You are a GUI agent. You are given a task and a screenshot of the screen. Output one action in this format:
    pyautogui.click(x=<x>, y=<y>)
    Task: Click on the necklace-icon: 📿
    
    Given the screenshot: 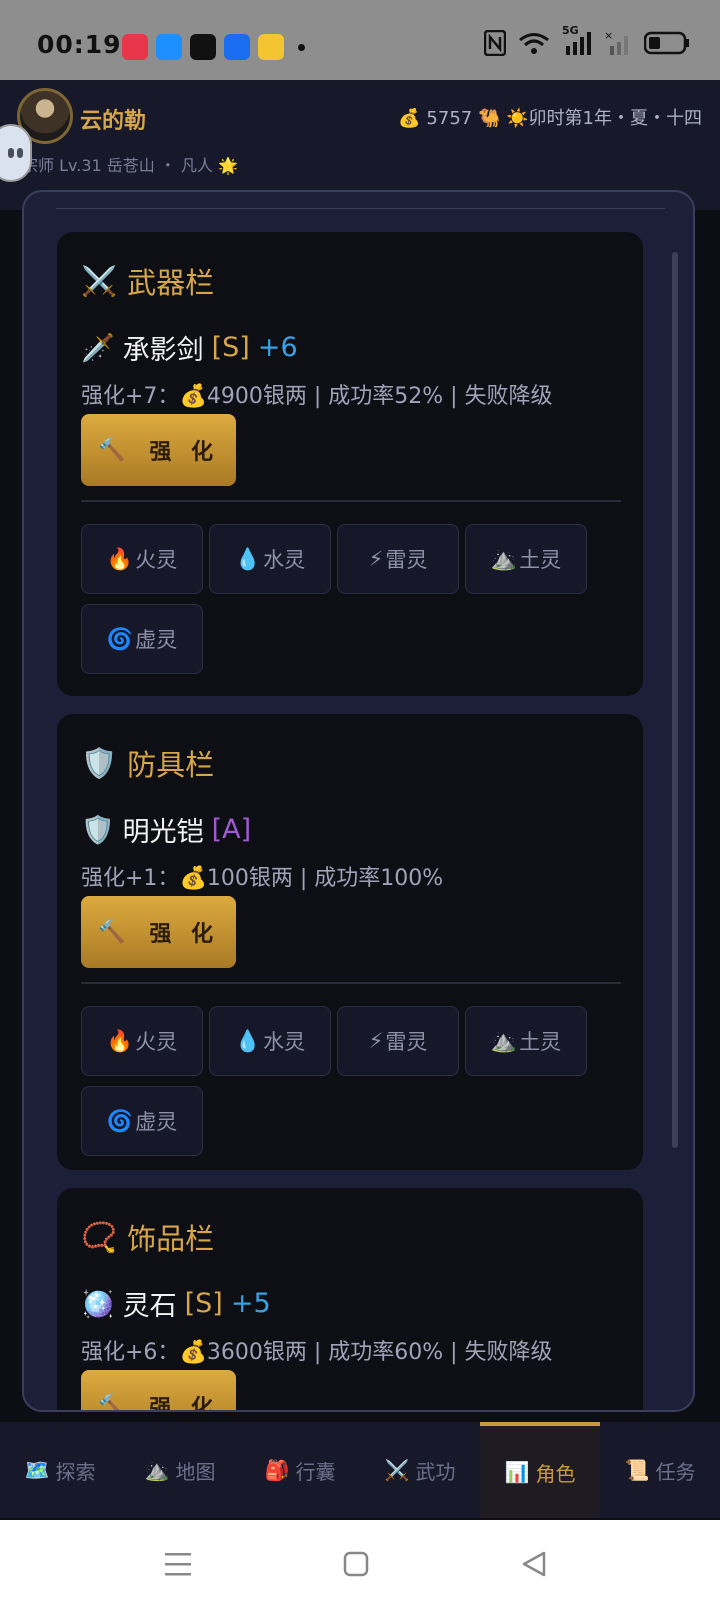 What is the action you would take?
    pyautogui.click(x=99, y=1236)
    